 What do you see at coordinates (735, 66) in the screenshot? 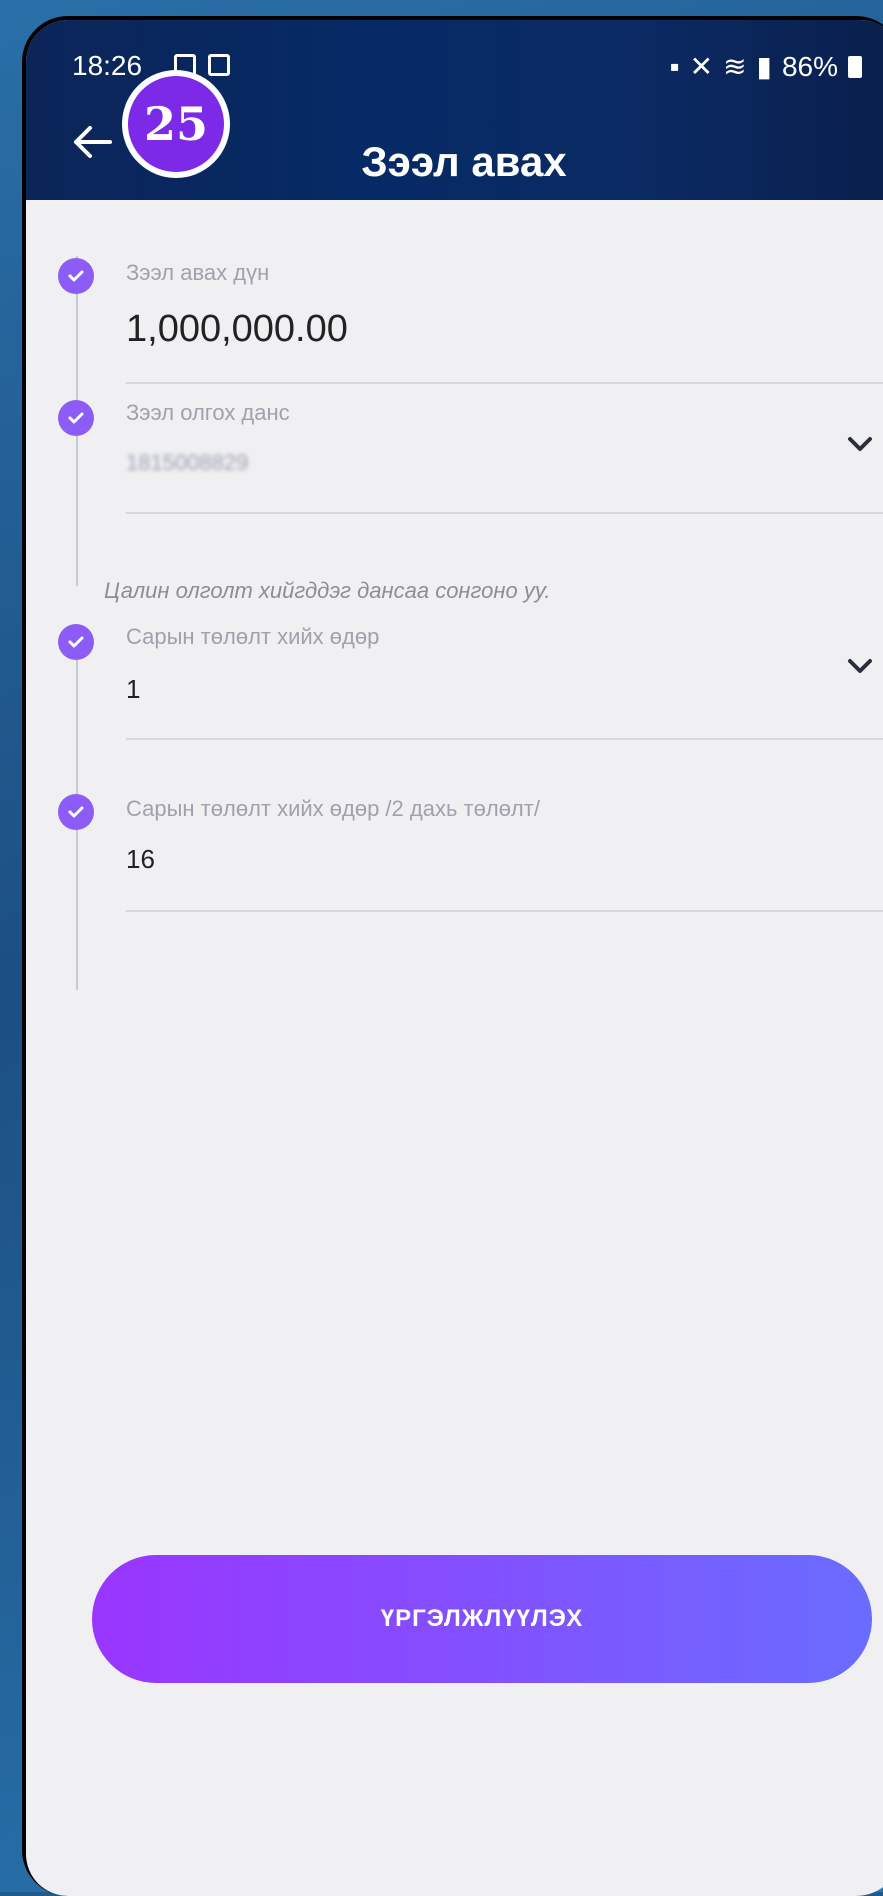
I see `wifi-icon: ≋` at bounding box center [735, 66].